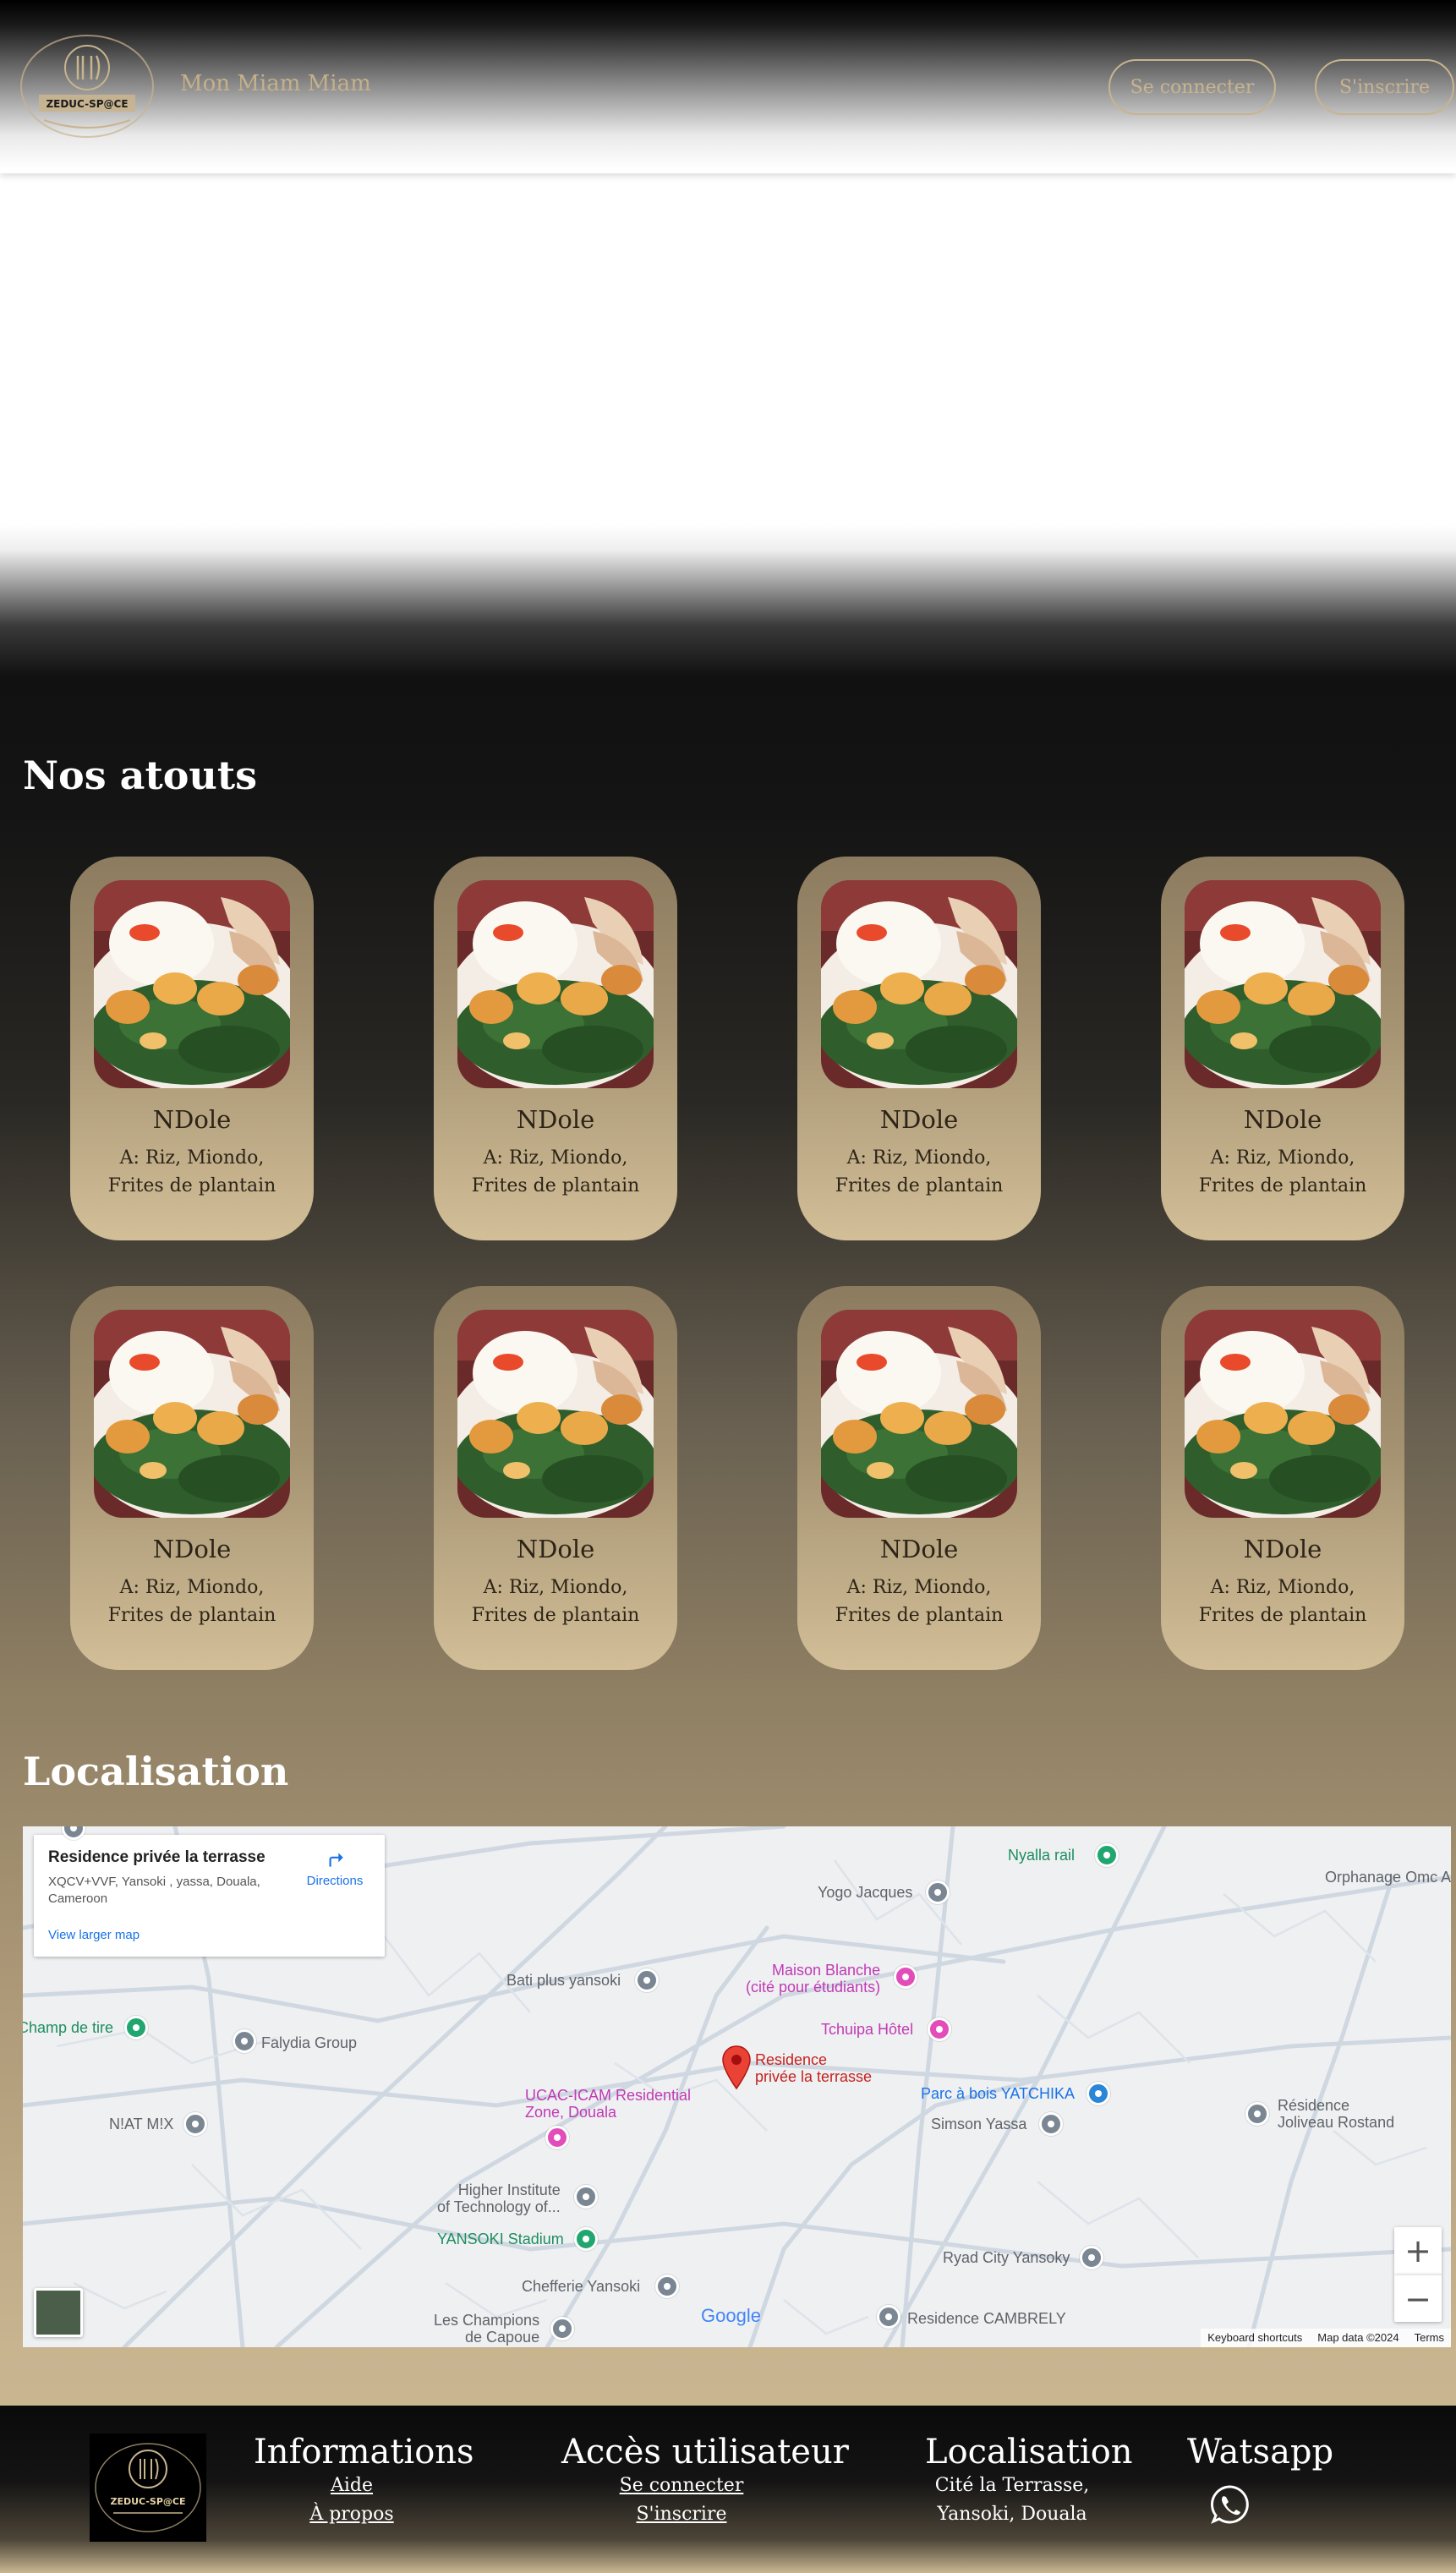 This screenshot has height=2573, width=1456. Describe the element at coordinates (1029, 2452) in the screenshot. I see `footer-location-title: Localisation` at that location.